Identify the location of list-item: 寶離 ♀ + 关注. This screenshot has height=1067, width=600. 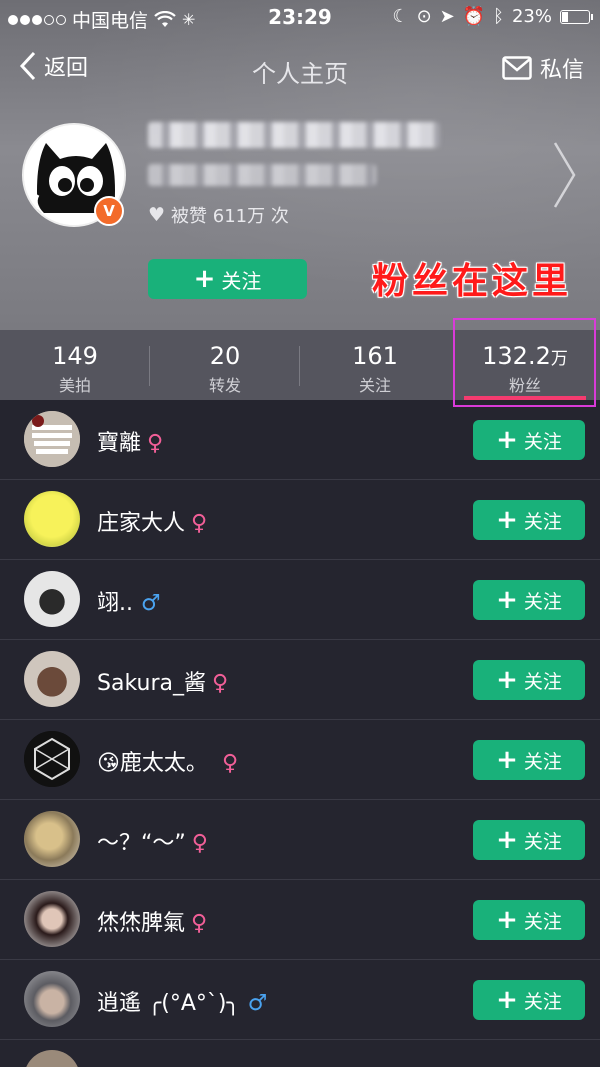
(300, 440).